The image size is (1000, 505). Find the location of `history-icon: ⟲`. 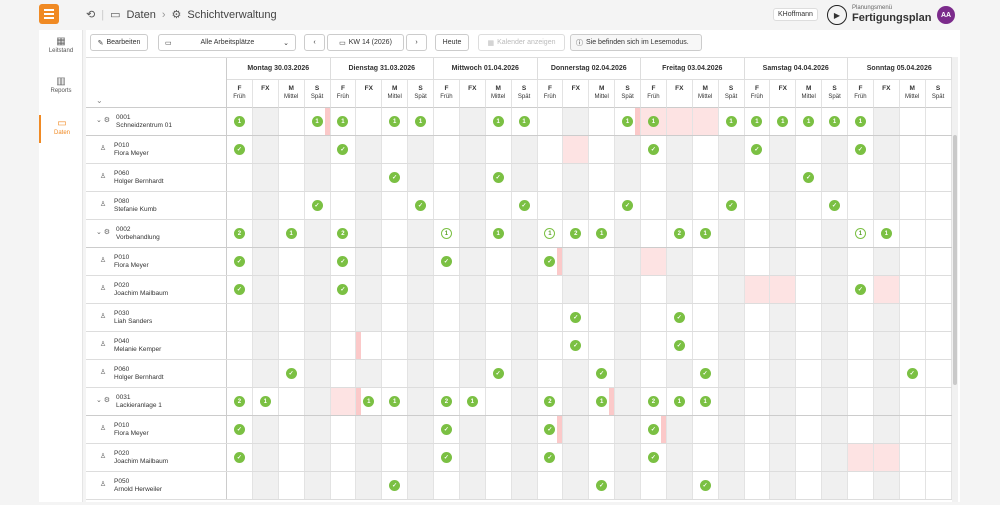

history-icon: ⟲ is located at coordinates (90, 14).